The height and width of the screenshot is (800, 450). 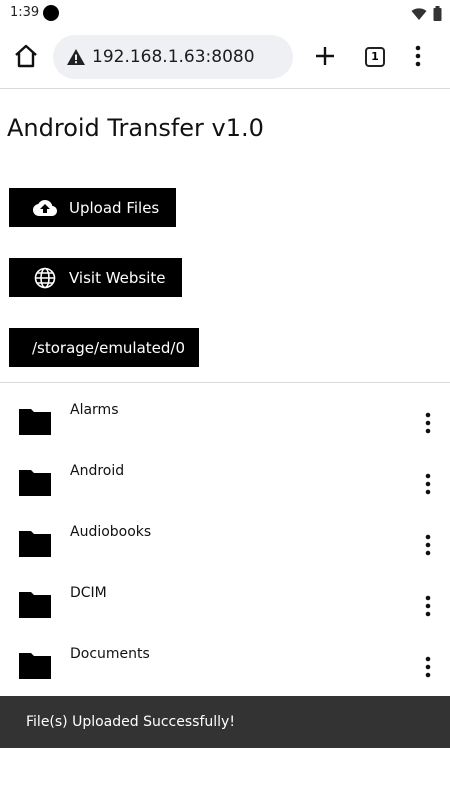 What do you see at coordinates (76, 57) in the screenshot?
I see `warning-icon` at bounding box center [76, 57].